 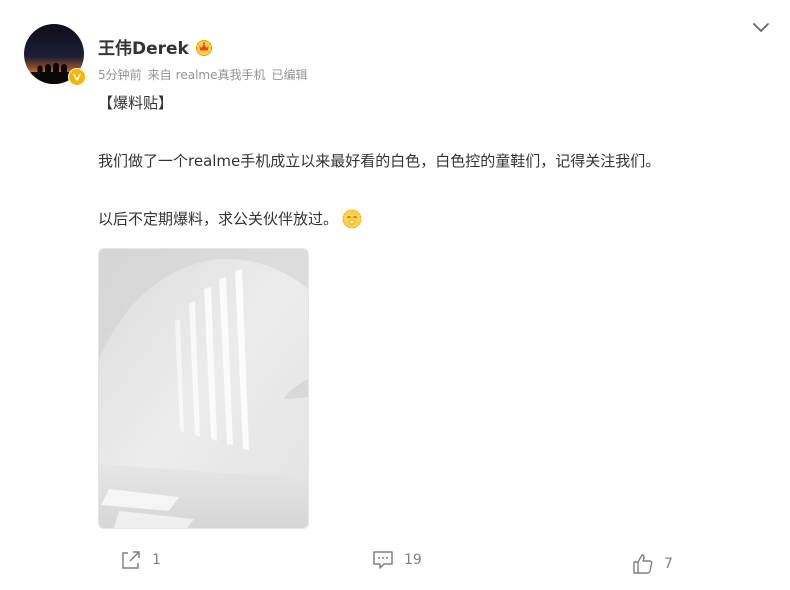 What do you see at coordinates (761, 27) in the screenshot?
I see `chevron-down-icon` at bounding box center [761, 27].